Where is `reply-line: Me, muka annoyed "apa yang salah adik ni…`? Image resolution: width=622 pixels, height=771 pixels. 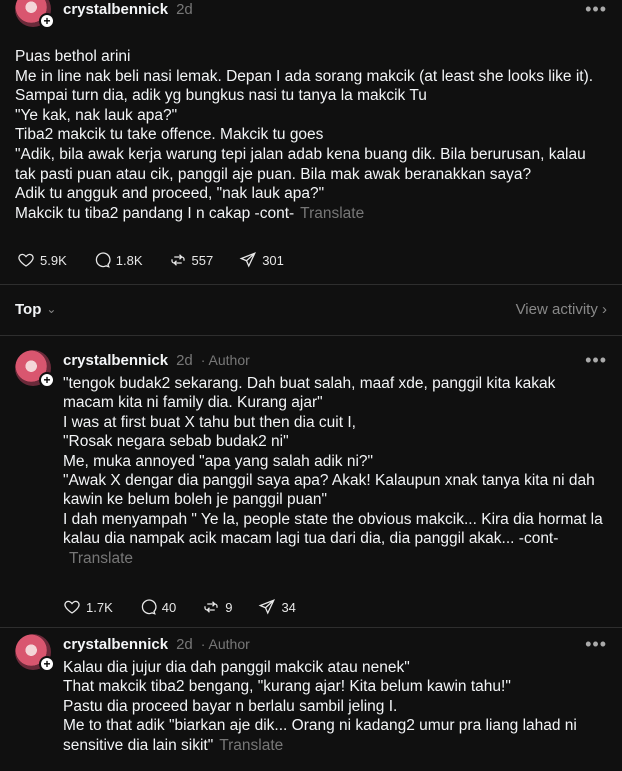
reply-line: Me, muka annoyed "apa yang salah adik ni… is located at coordinates (218, 461).